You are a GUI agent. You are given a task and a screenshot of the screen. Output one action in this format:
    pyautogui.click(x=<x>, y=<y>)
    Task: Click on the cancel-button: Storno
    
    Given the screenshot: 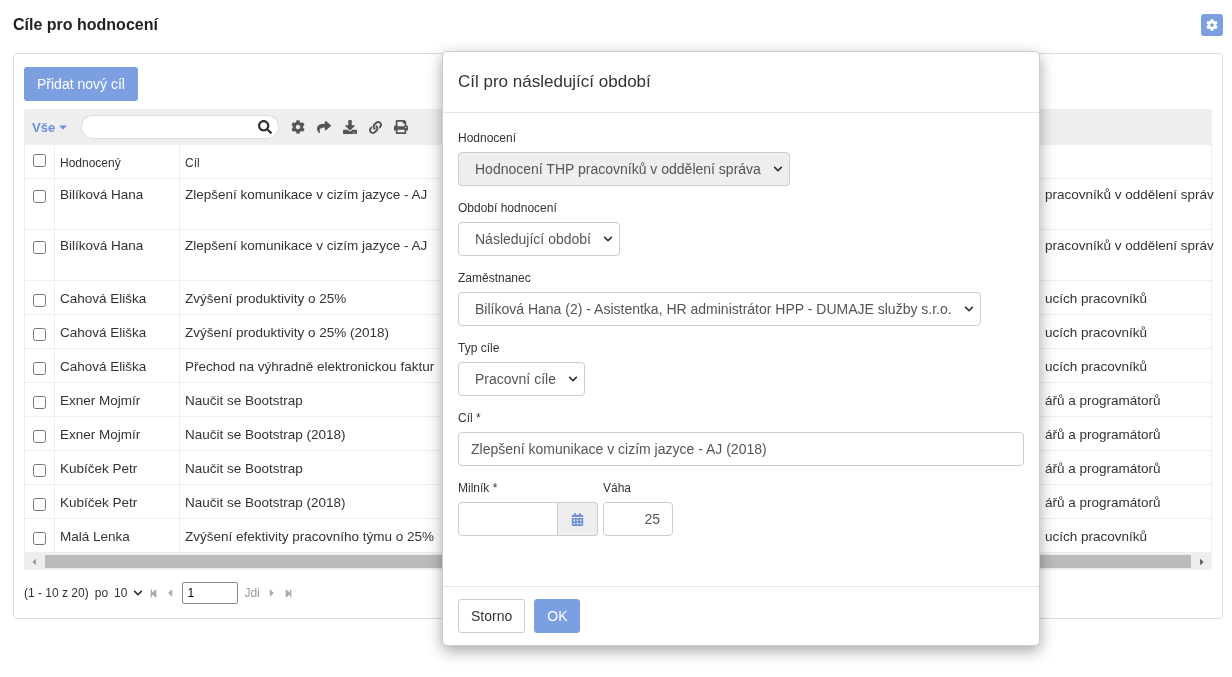 What is the action you would take?
    pyautogui.click(x=492, y=616)
    